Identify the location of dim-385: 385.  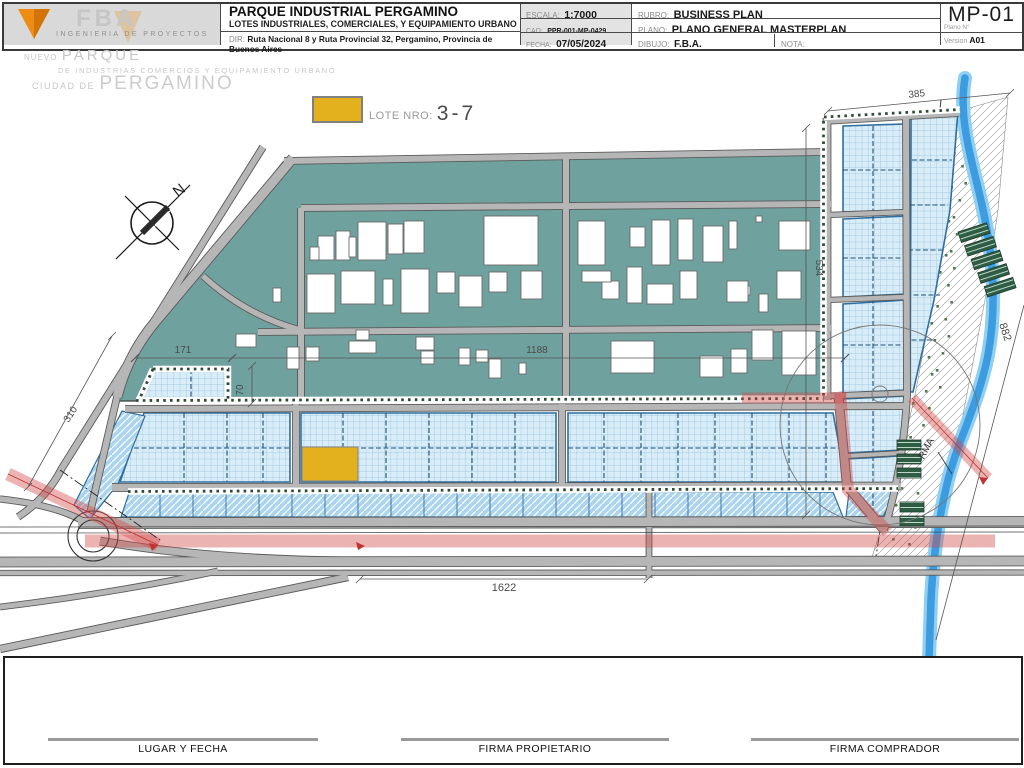
(917, 94).